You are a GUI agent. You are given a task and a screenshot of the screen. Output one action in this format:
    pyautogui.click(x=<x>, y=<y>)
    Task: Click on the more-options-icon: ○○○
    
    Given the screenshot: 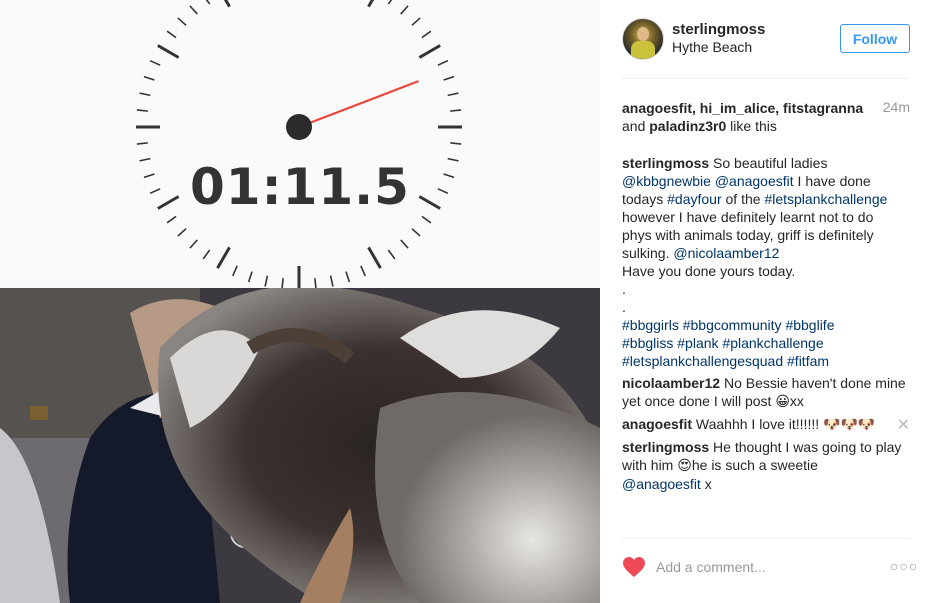 What is the action you would take?
    pyautogui.click(x=903, y=567)
    